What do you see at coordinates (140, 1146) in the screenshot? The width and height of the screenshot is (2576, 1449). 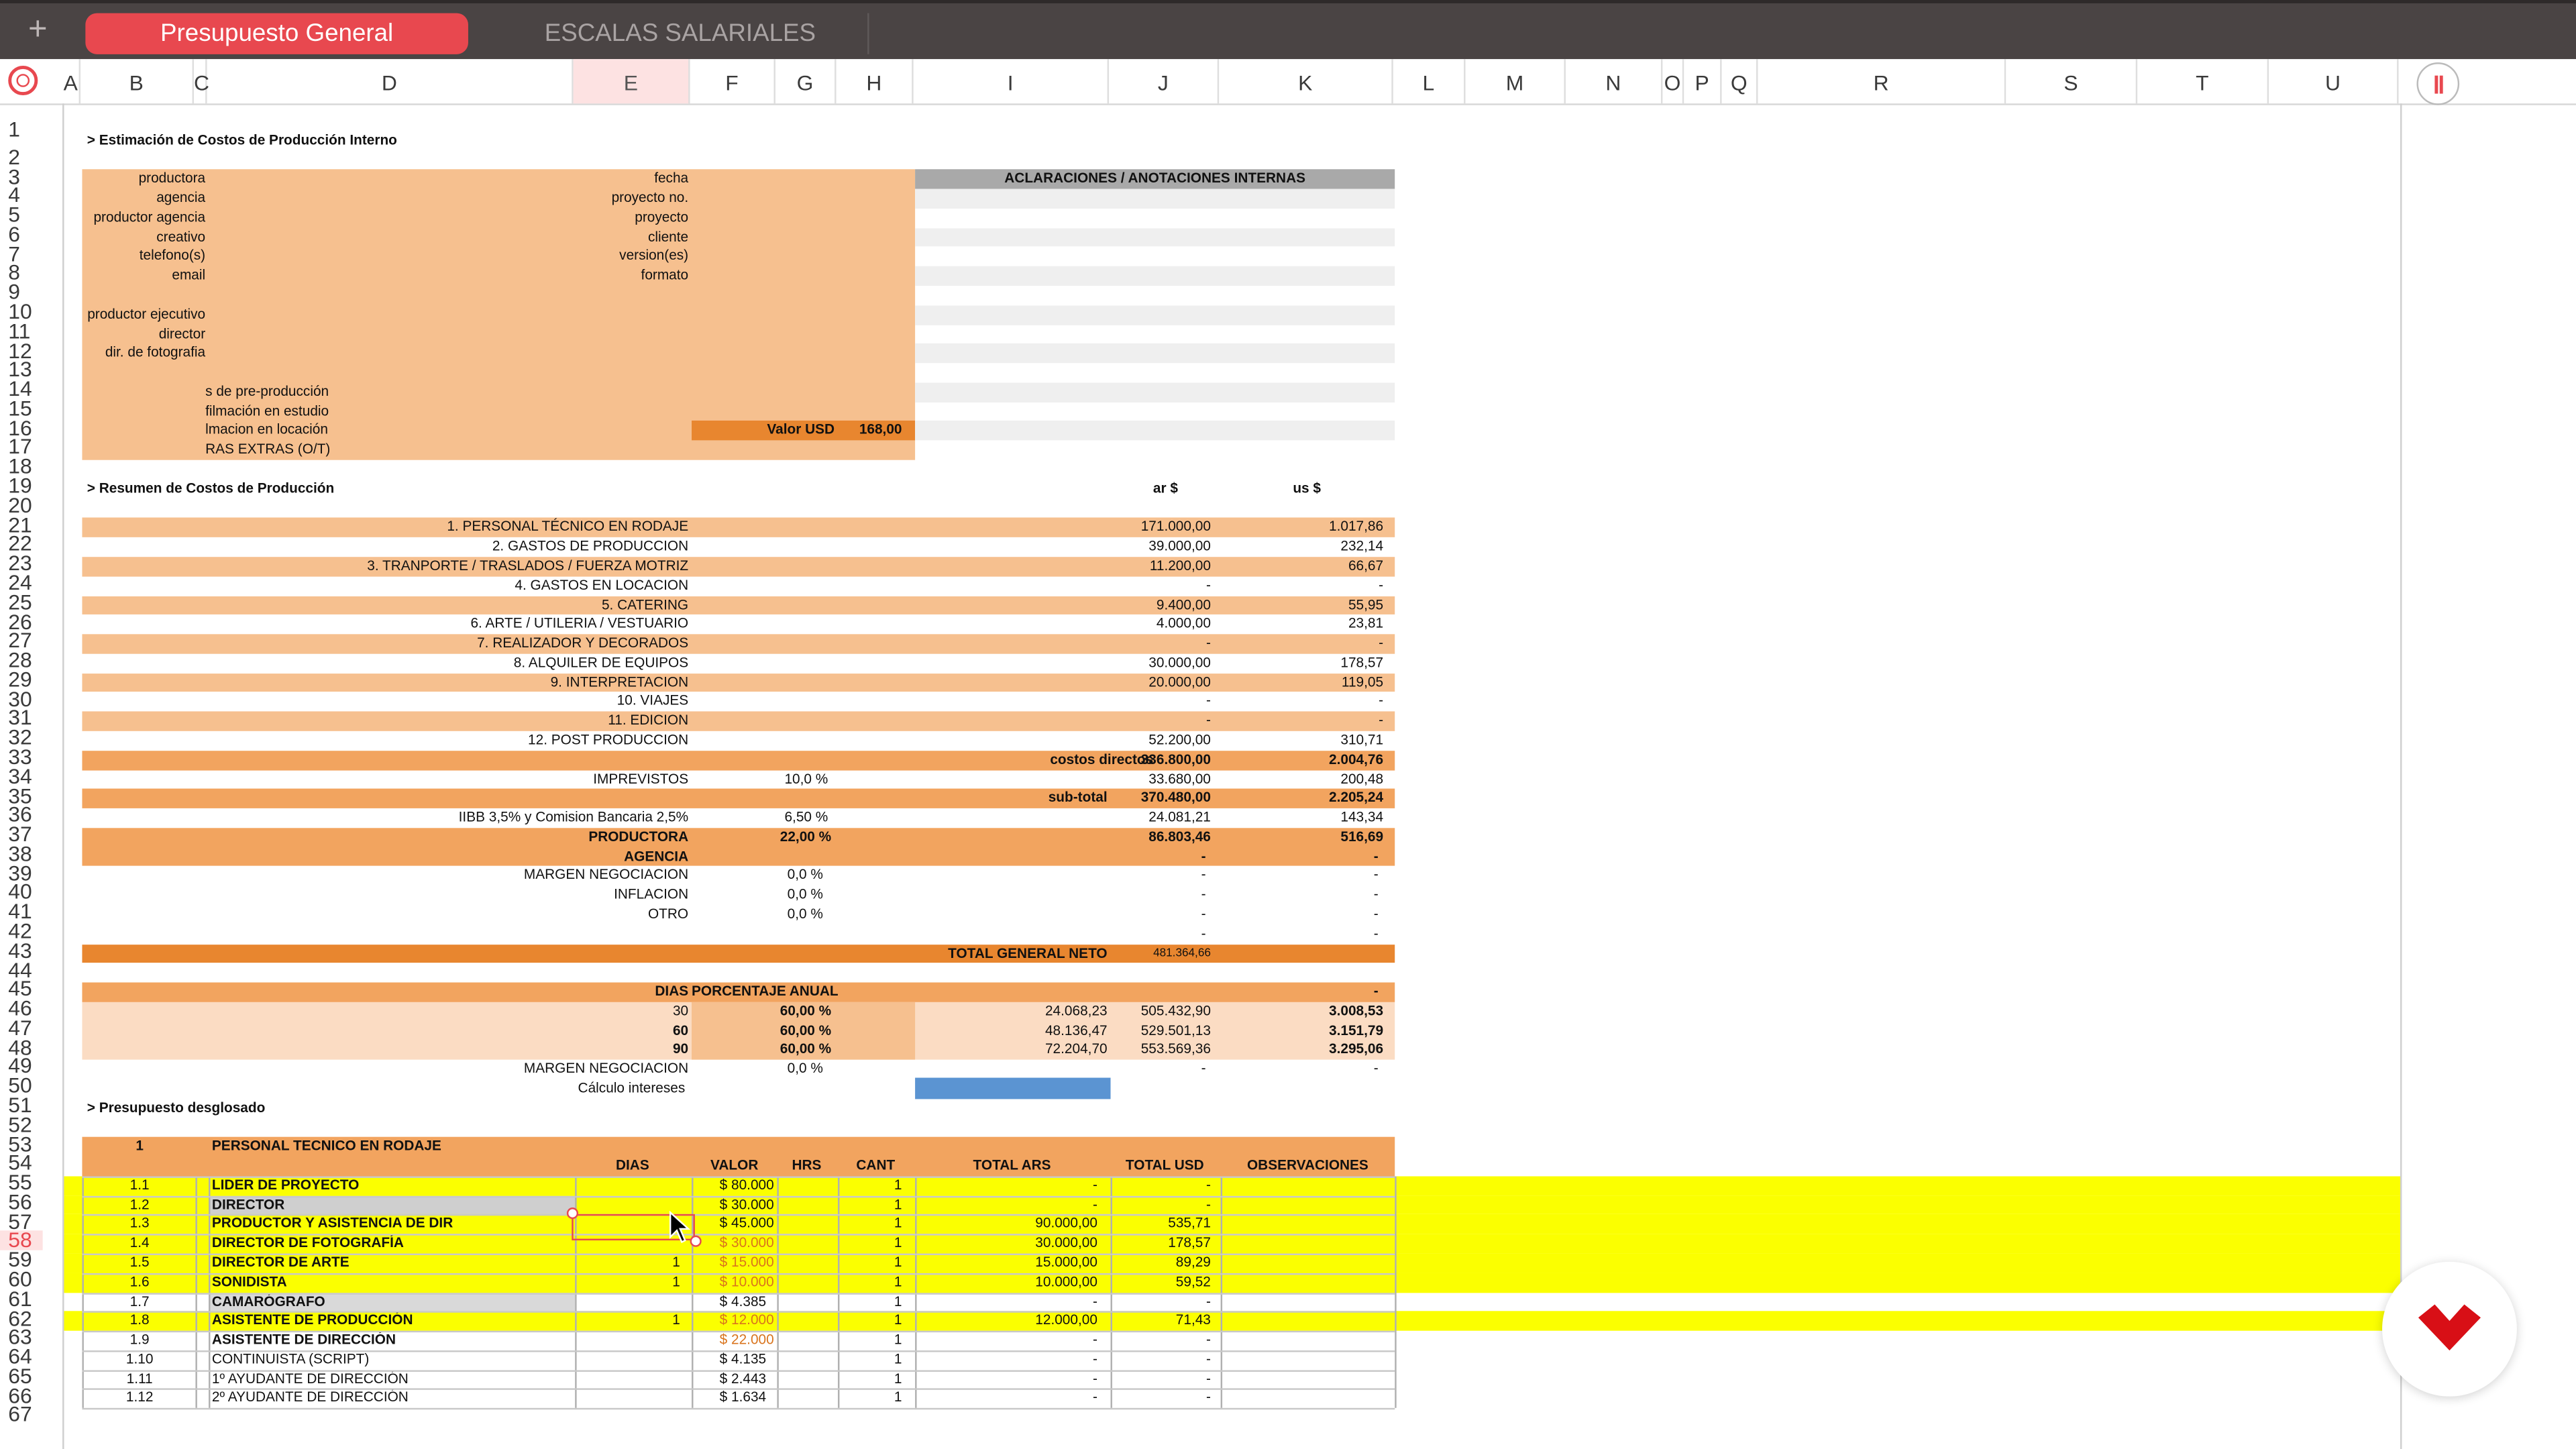 I see `breakdown-section-number: 1` at bounding box center [140, 1146].